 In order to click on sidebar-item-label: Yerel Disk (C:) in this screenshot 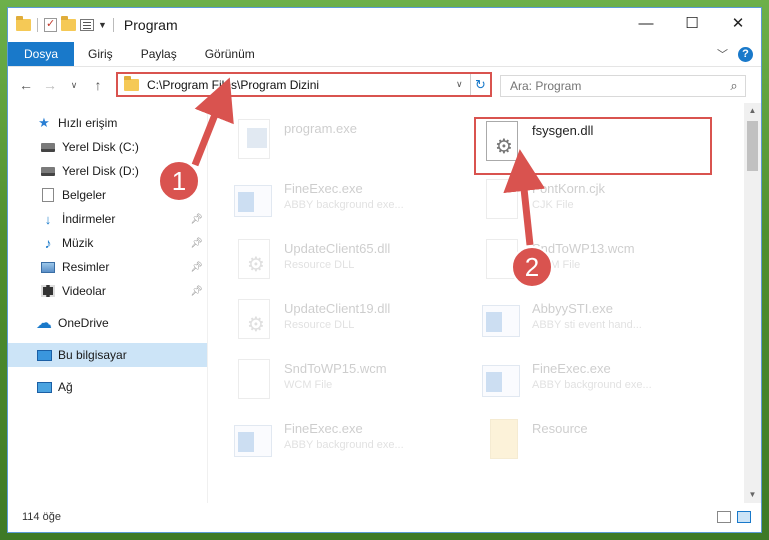, I will do `click(100, 147)`.